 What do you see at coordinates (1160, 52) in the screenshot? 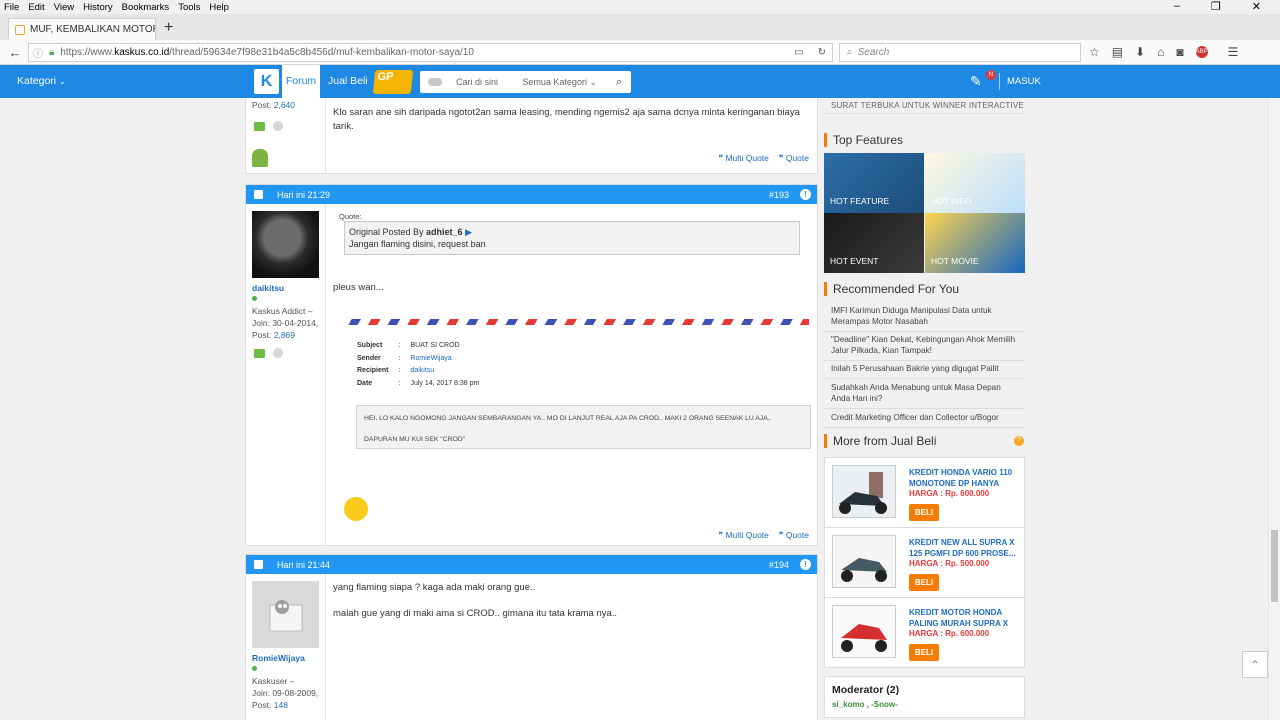
I see `home-icon: ⌂` at bounding box center [1160, 52].